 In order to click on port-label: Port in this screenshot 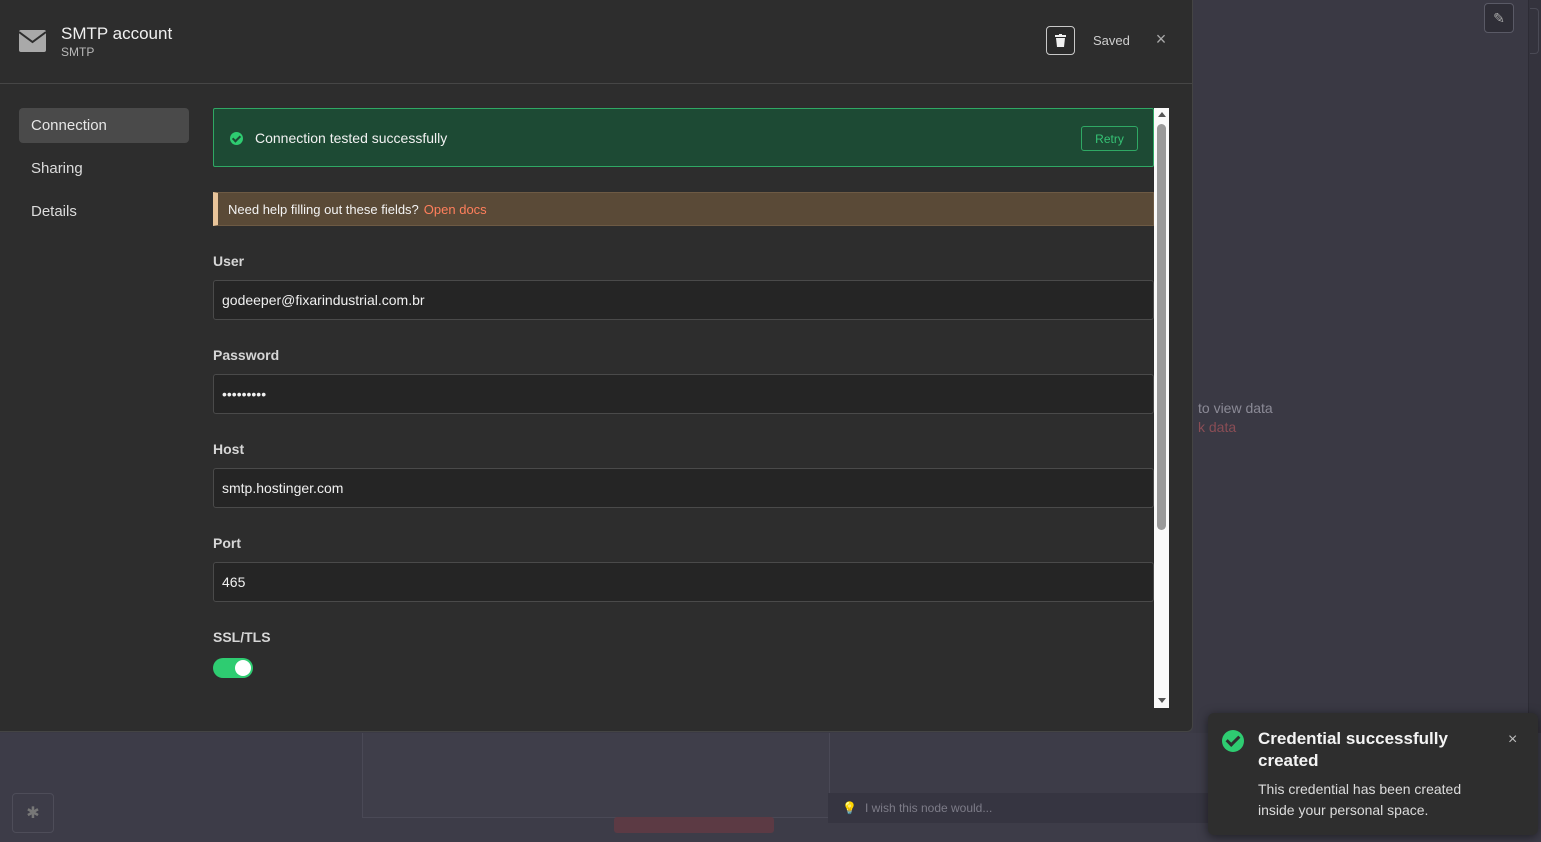, I will do `click(227, 543)`.